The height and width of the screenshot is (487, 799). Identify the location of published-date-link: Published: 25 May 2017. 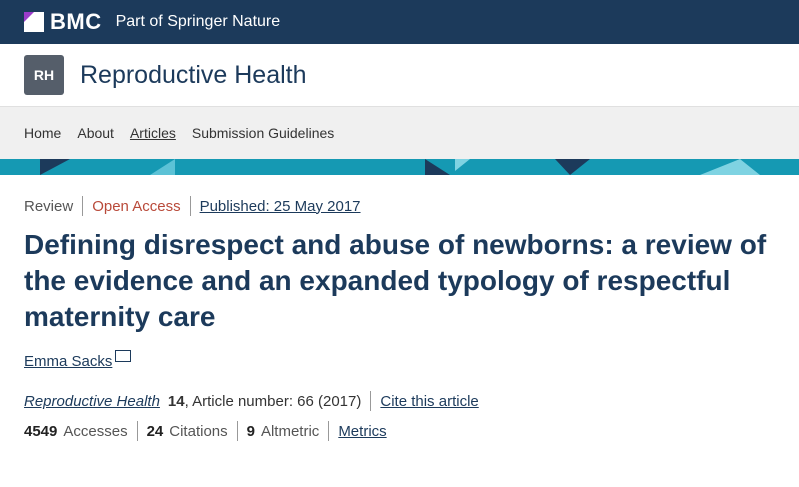
(280, 206).